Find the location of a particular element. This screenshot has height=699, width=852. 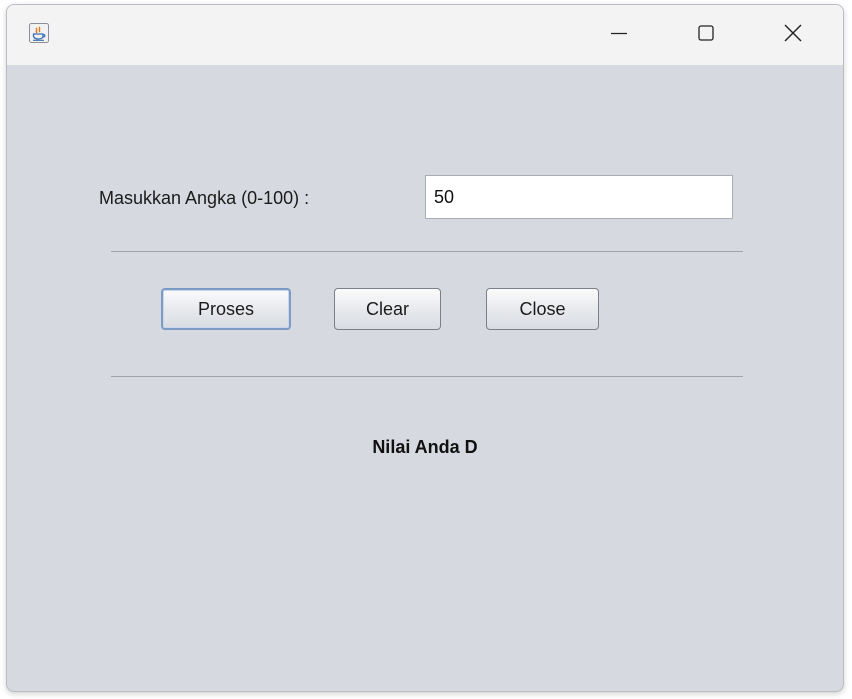

divider-bottom is located at coordinates (427, 376).